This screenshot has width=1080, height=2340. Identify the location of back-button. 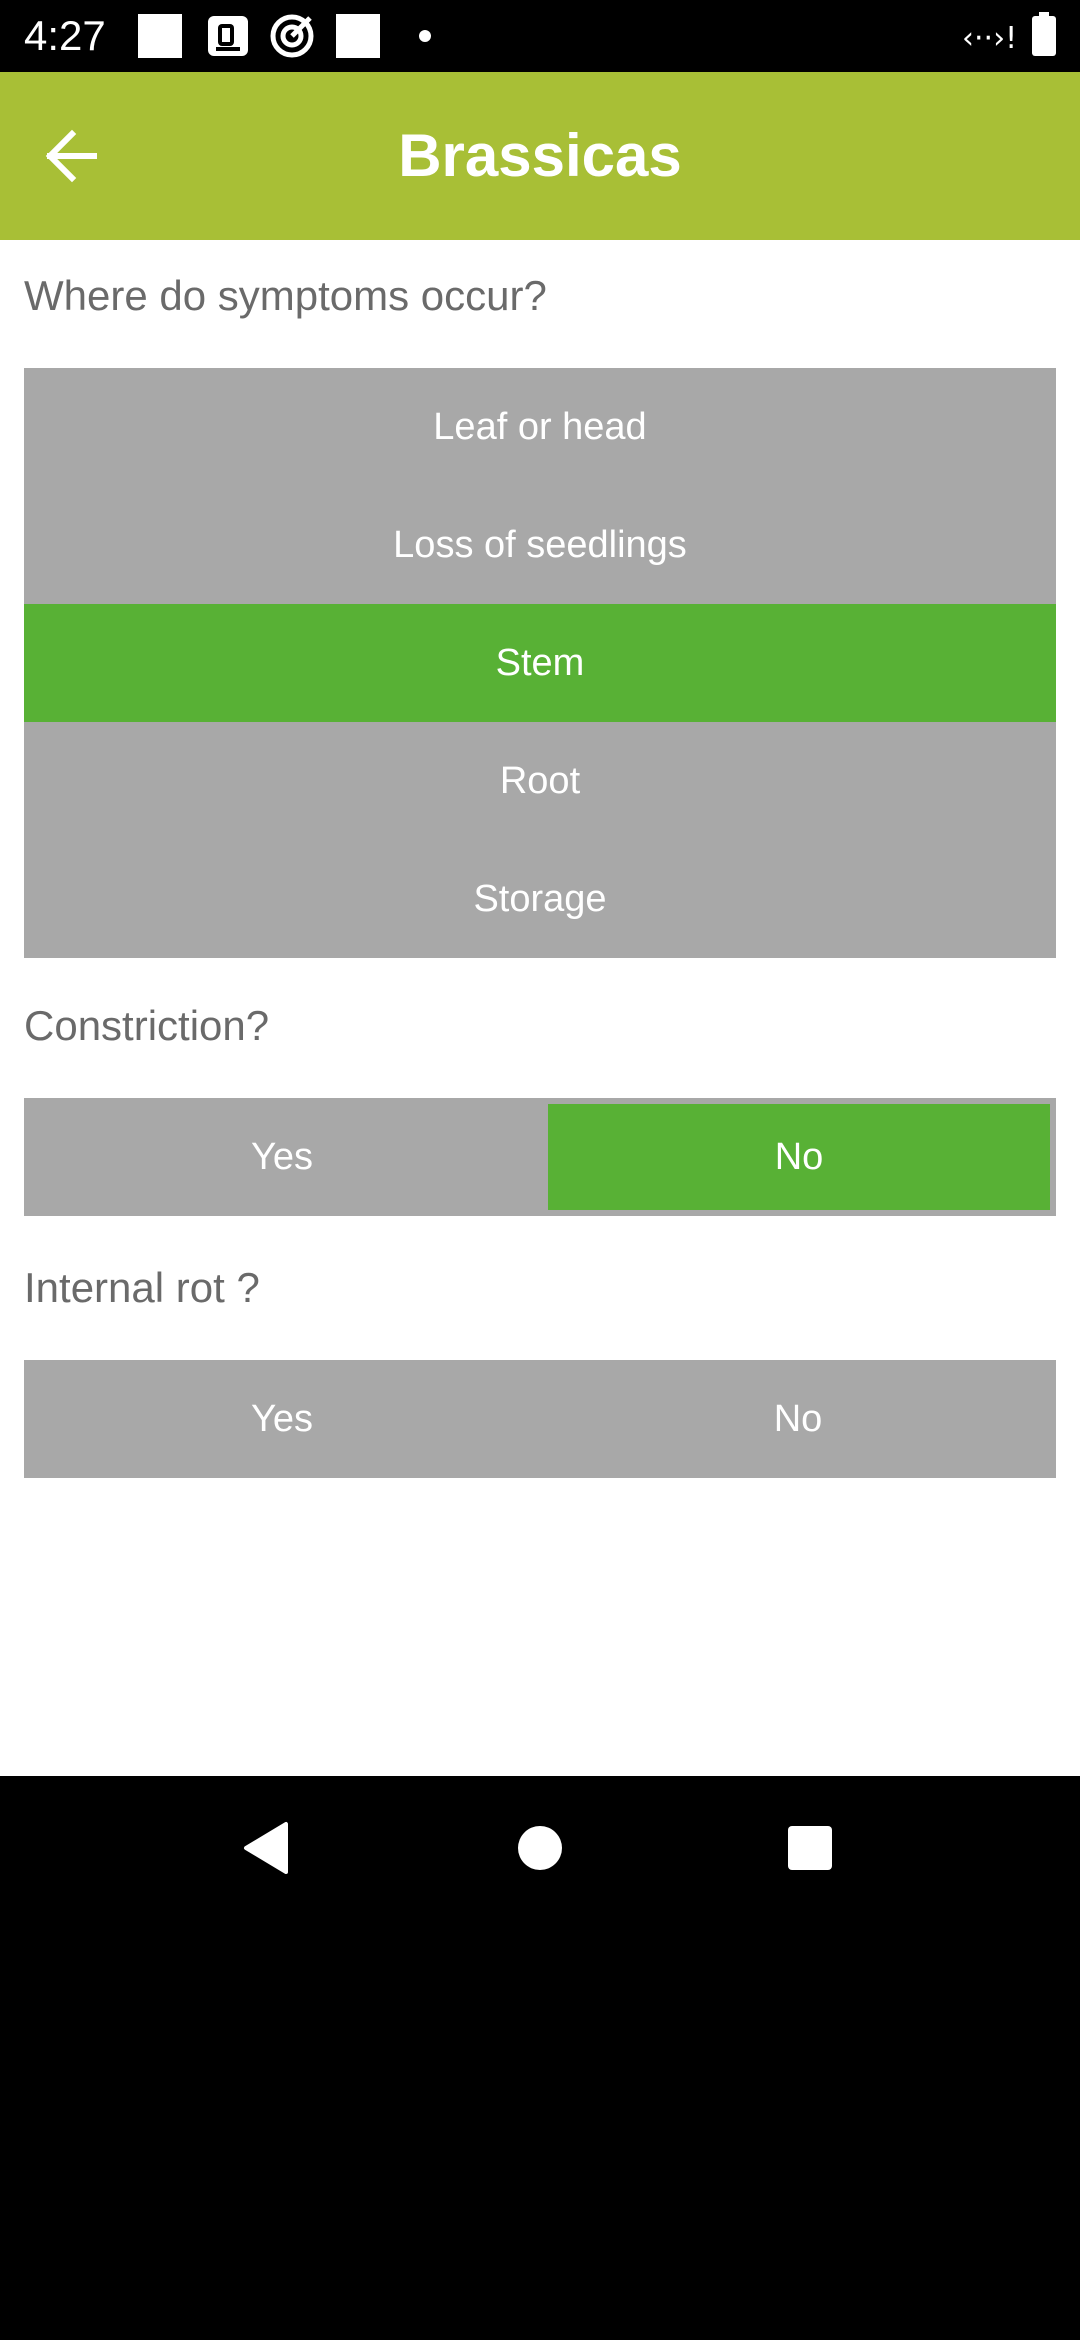
(72, 156).